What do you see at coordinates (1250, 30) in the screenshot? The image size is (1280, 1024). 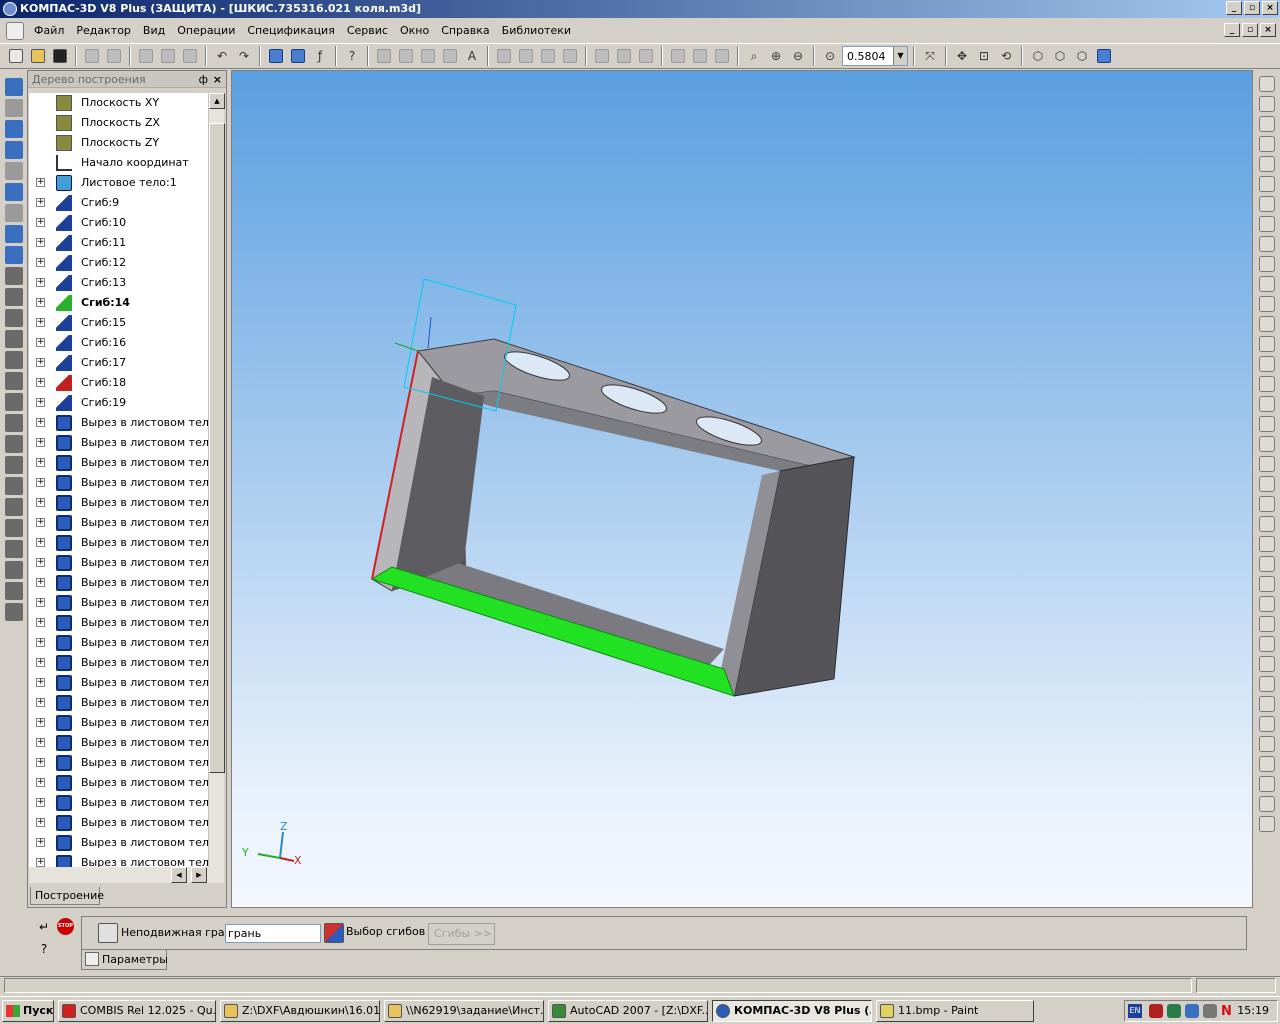 I see `doc-restore-button: ▫` at bounding box center [1250, 30].